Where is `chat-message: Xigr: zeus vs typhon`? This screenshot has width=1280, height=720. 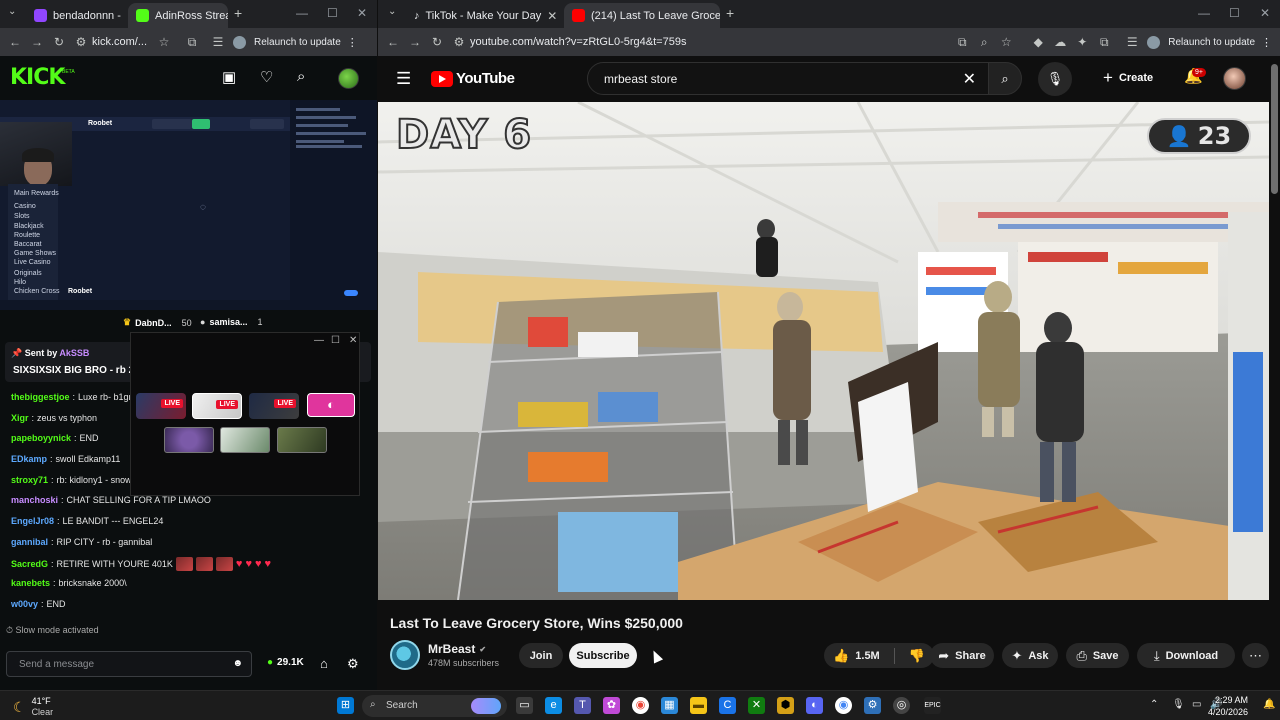
chat-message: Xigr: zeus vs typhon is located at coordinates (54, 418).